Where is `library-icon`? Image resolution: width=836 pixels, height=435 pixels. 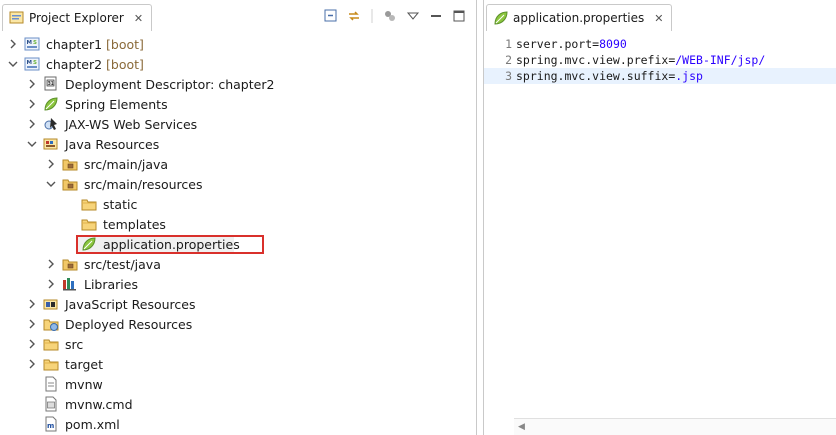 library-icon is located at coordinates (70, 284).